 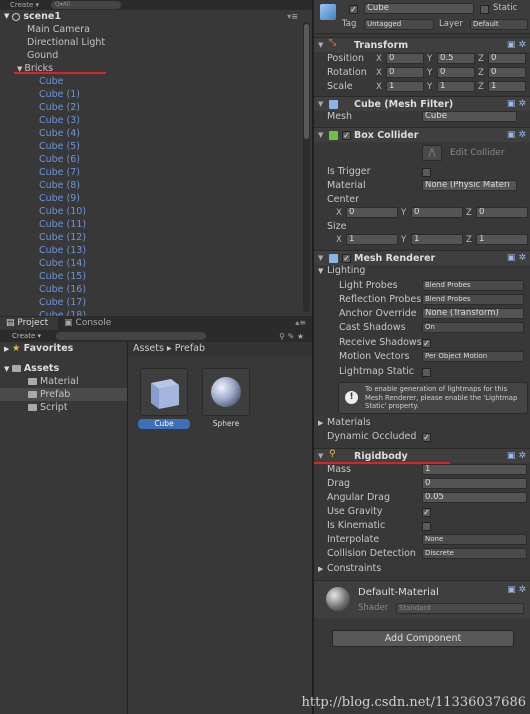 What do you see at coordinates (419, 8) in the screenshot?
I see `object-name-field: Cube` at bounding box center [419, 8].